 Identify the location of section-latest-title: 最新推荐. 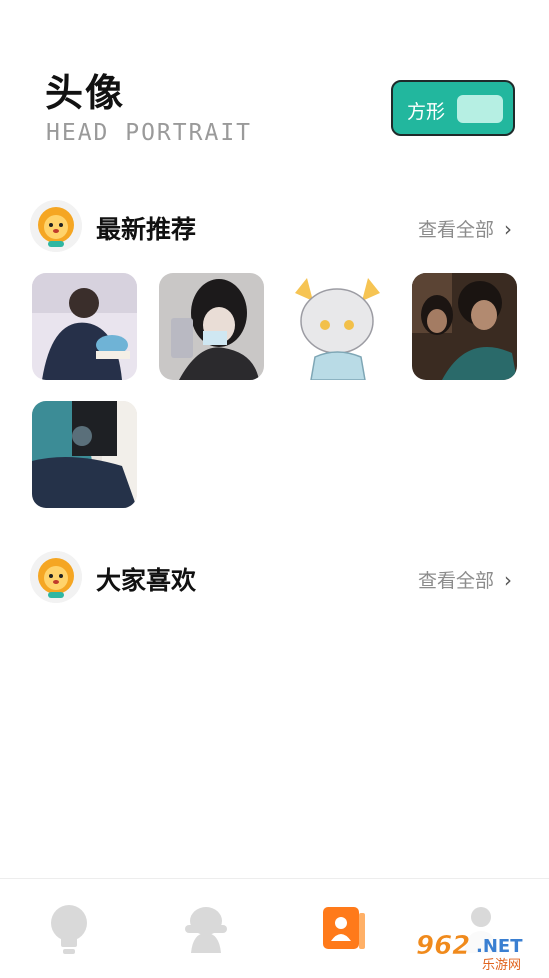
(146, 229).